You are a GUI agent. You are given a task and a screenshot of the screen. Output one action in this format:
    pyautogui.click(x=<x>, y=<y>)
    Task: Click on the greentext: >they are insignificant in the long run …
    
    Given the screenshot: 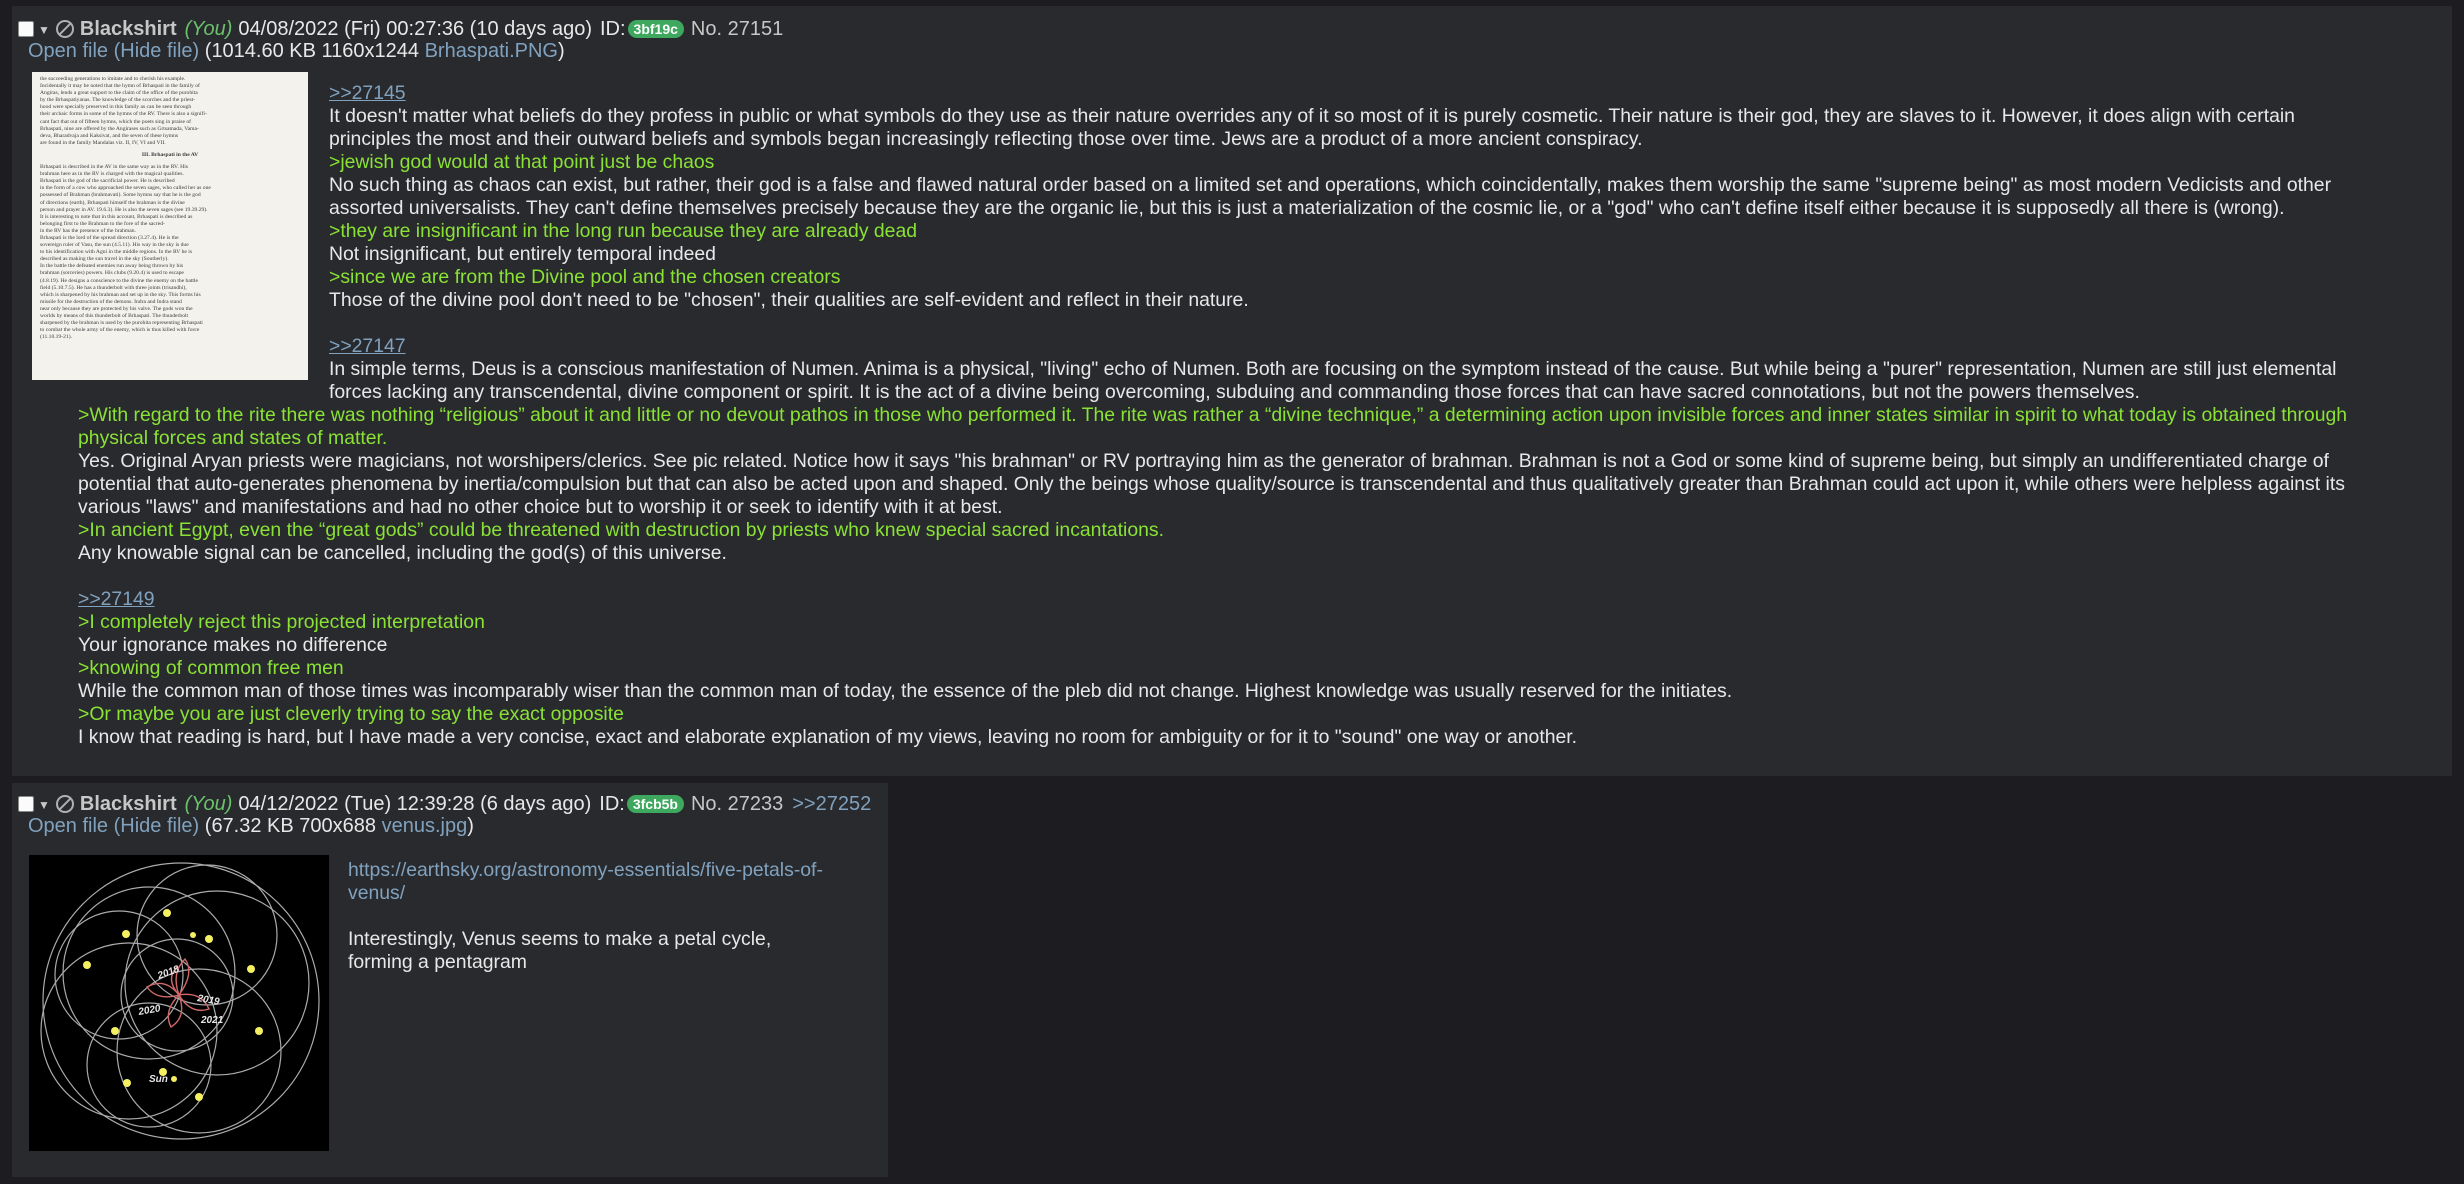 What is the action you would take?
    pyautogui.click(x=623, y=231)
    